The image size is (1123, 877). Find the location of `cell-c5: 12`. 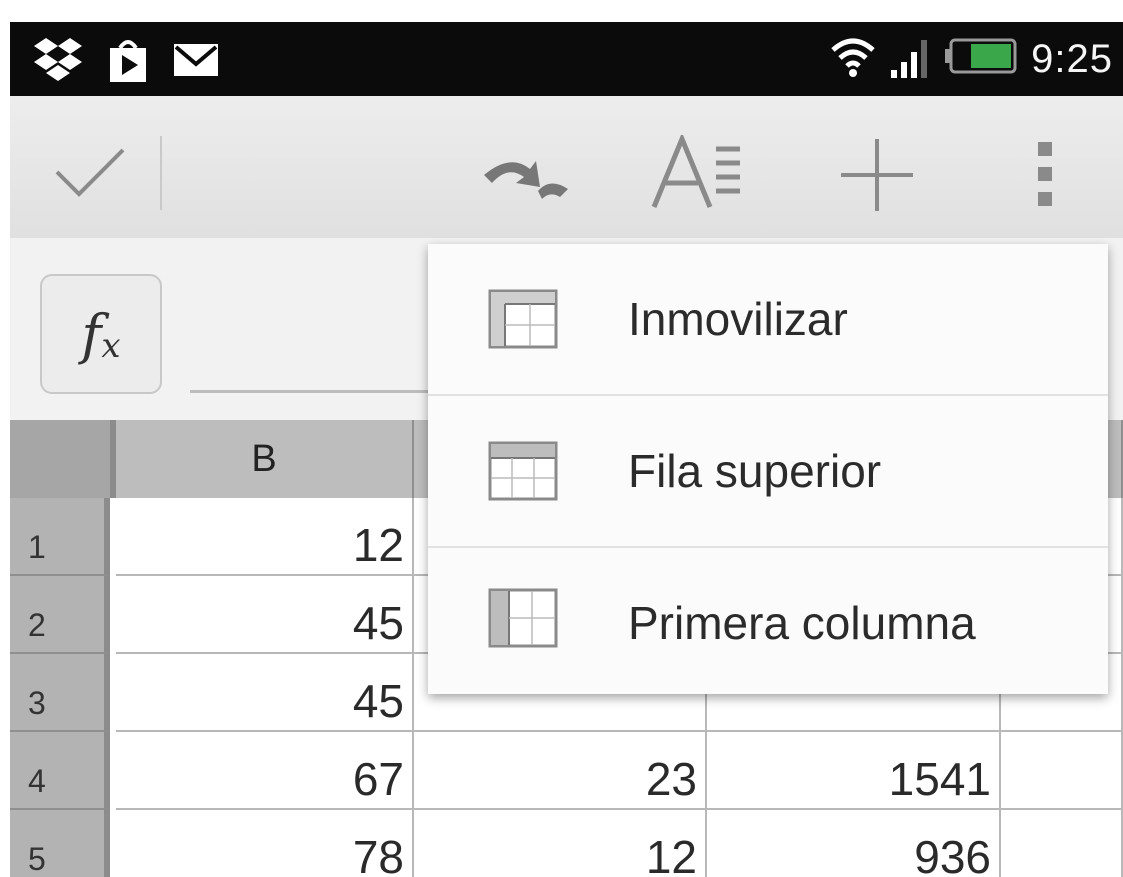

cell-c5: 12 is located at coordinates (560, 843).